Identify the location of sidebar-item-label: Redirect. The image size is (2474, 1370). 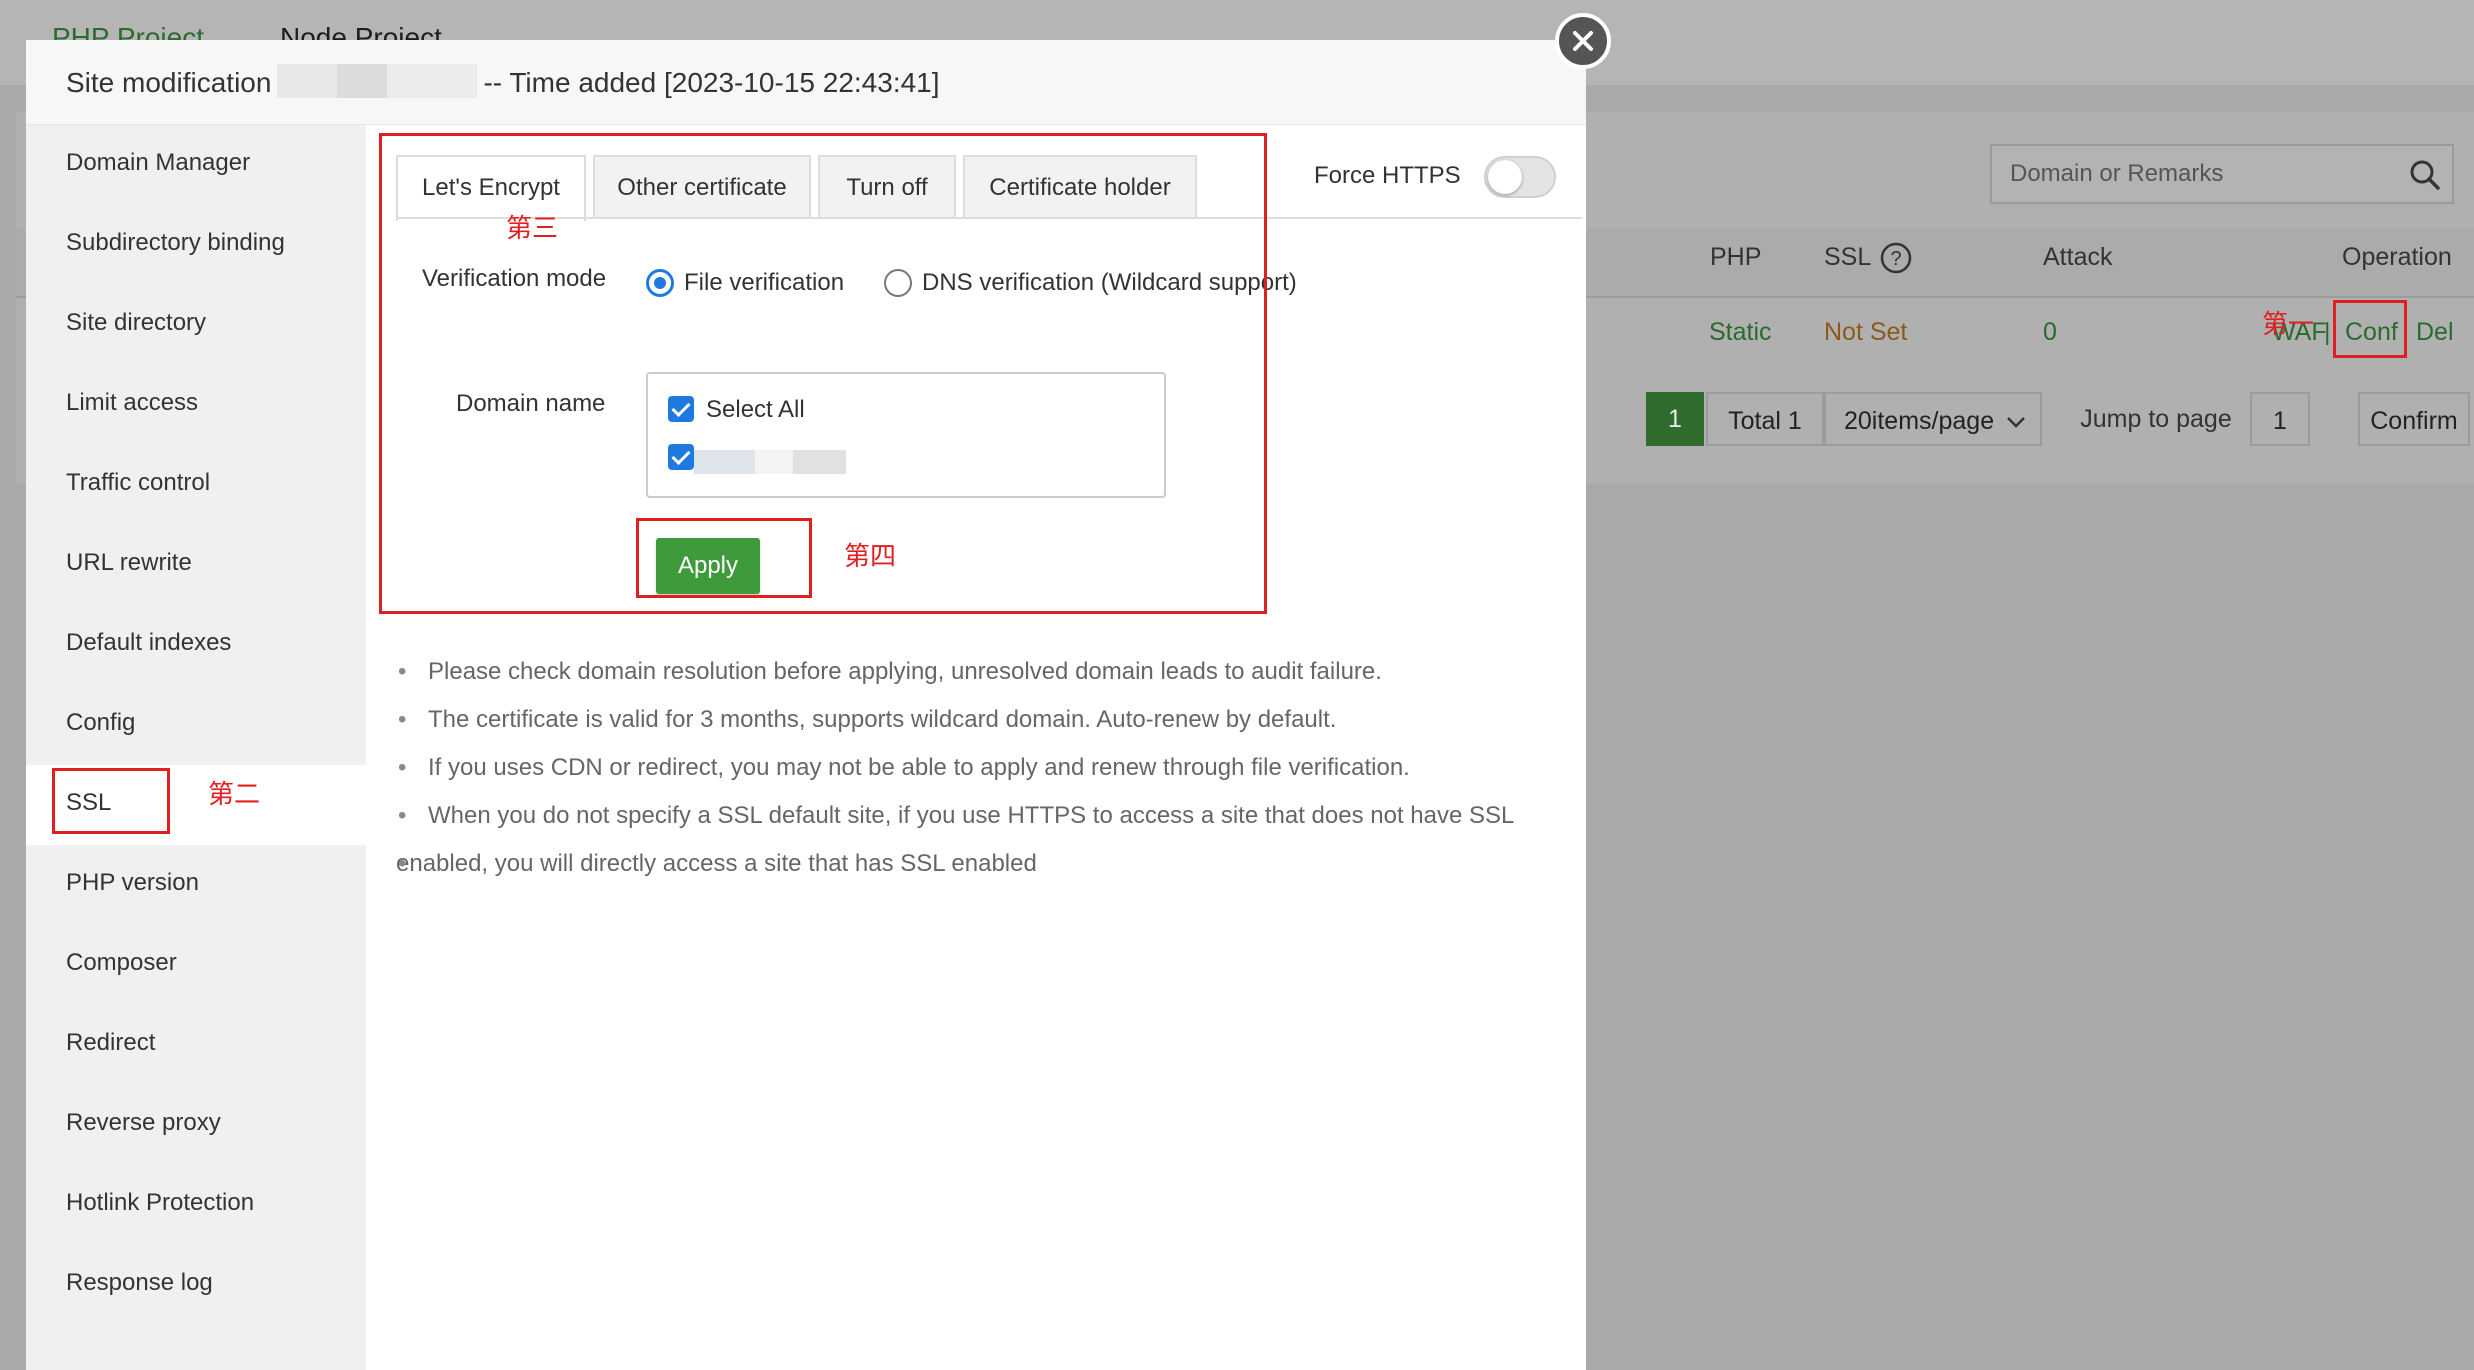
(111, 1042).